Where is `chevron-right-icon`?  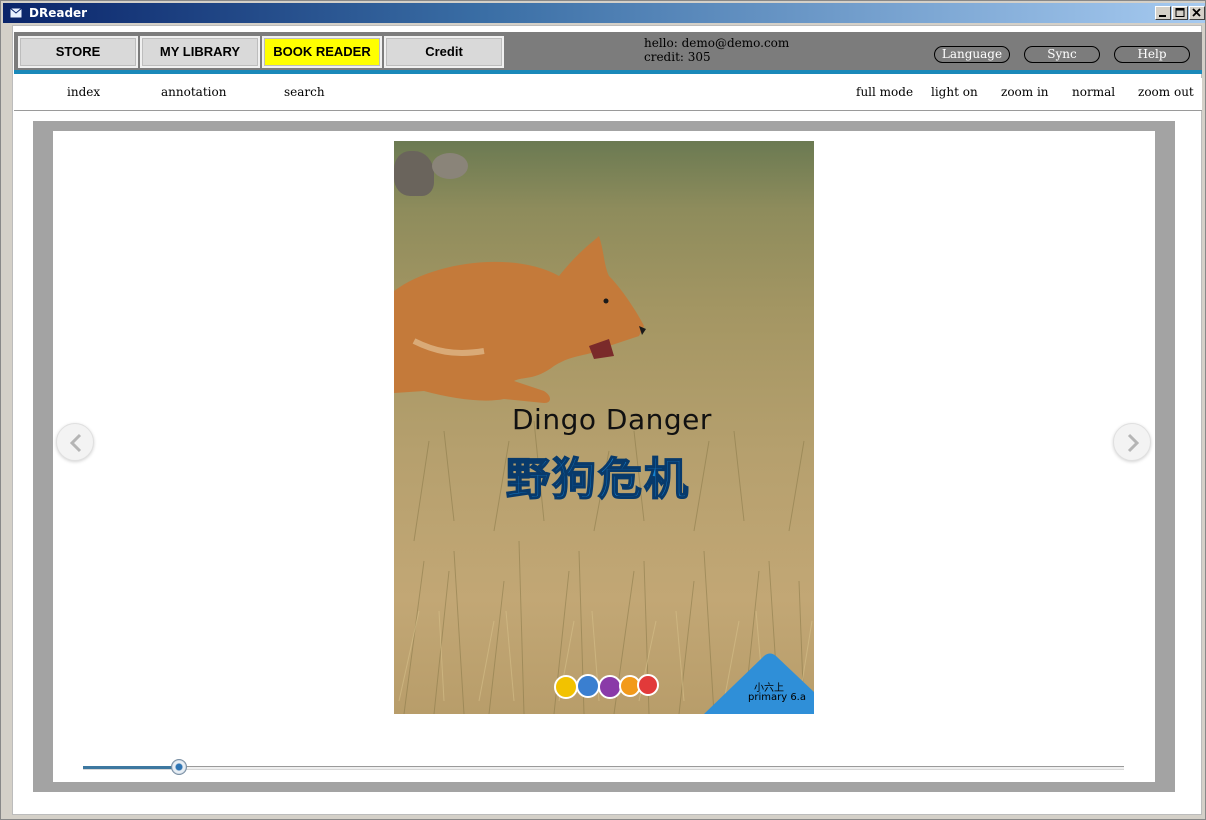
chevron-right-icon is located at coordinates (1133, 443).